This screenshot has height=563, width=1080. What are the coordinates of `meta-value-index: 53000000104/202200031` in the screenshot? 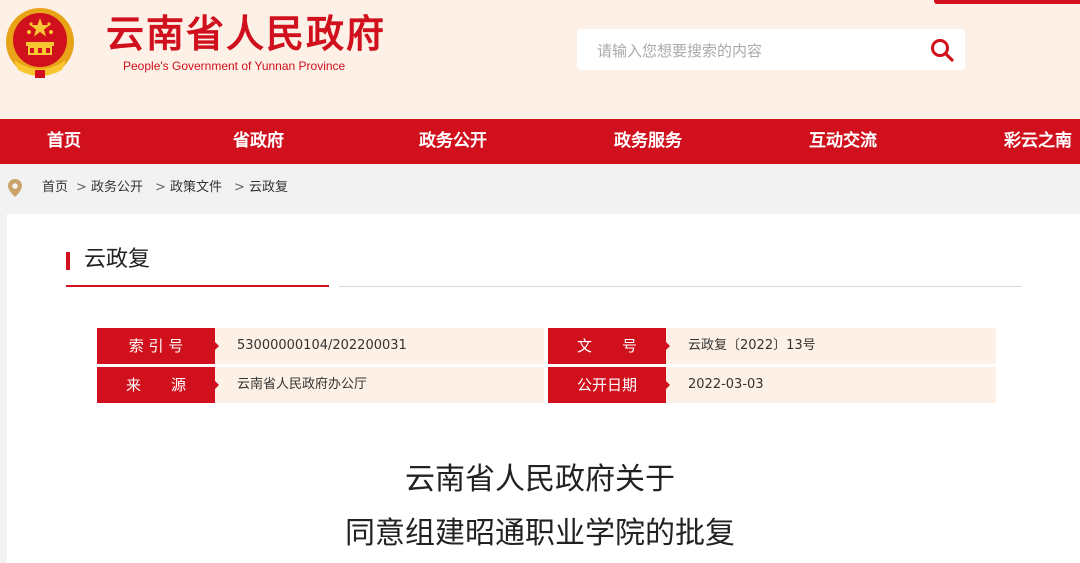 It's located at (322, 345).